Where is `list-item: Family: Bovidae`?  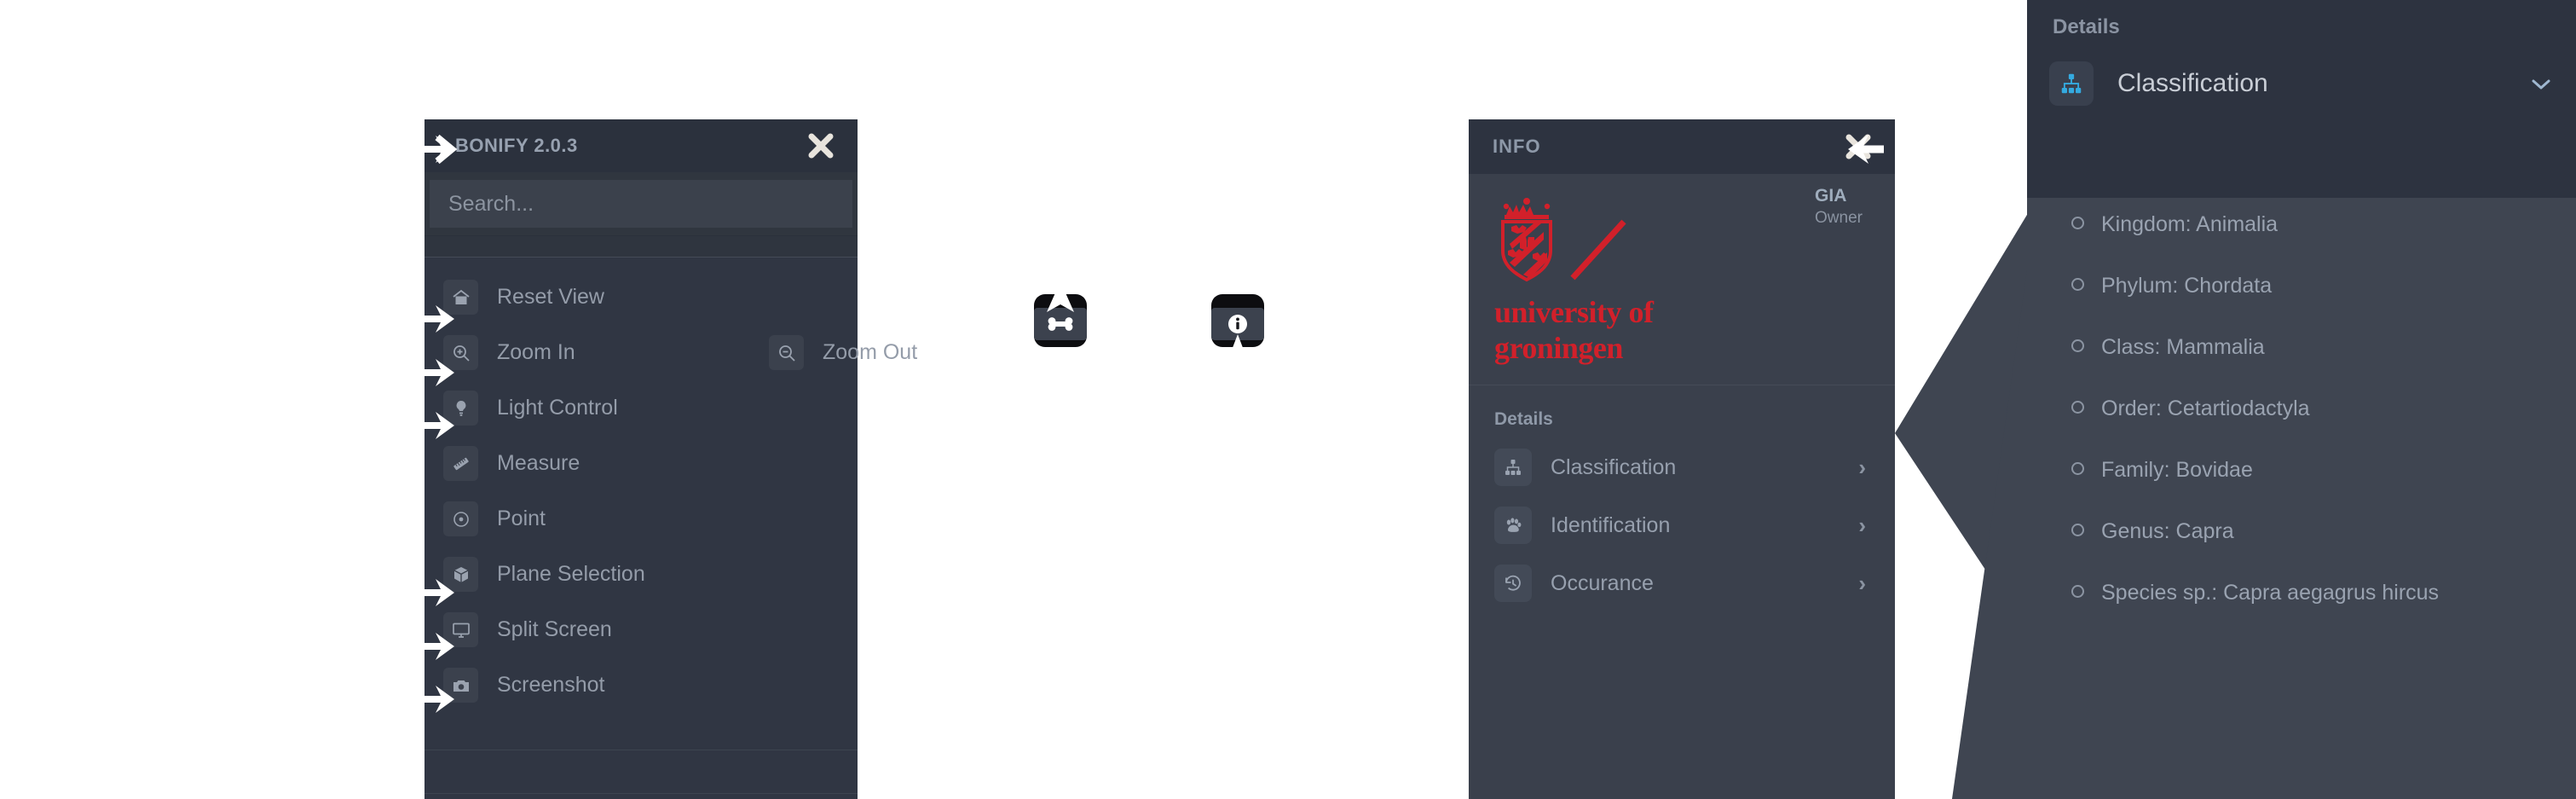 list-item: Family: Bovidae is located at coordinates (2301, 477).